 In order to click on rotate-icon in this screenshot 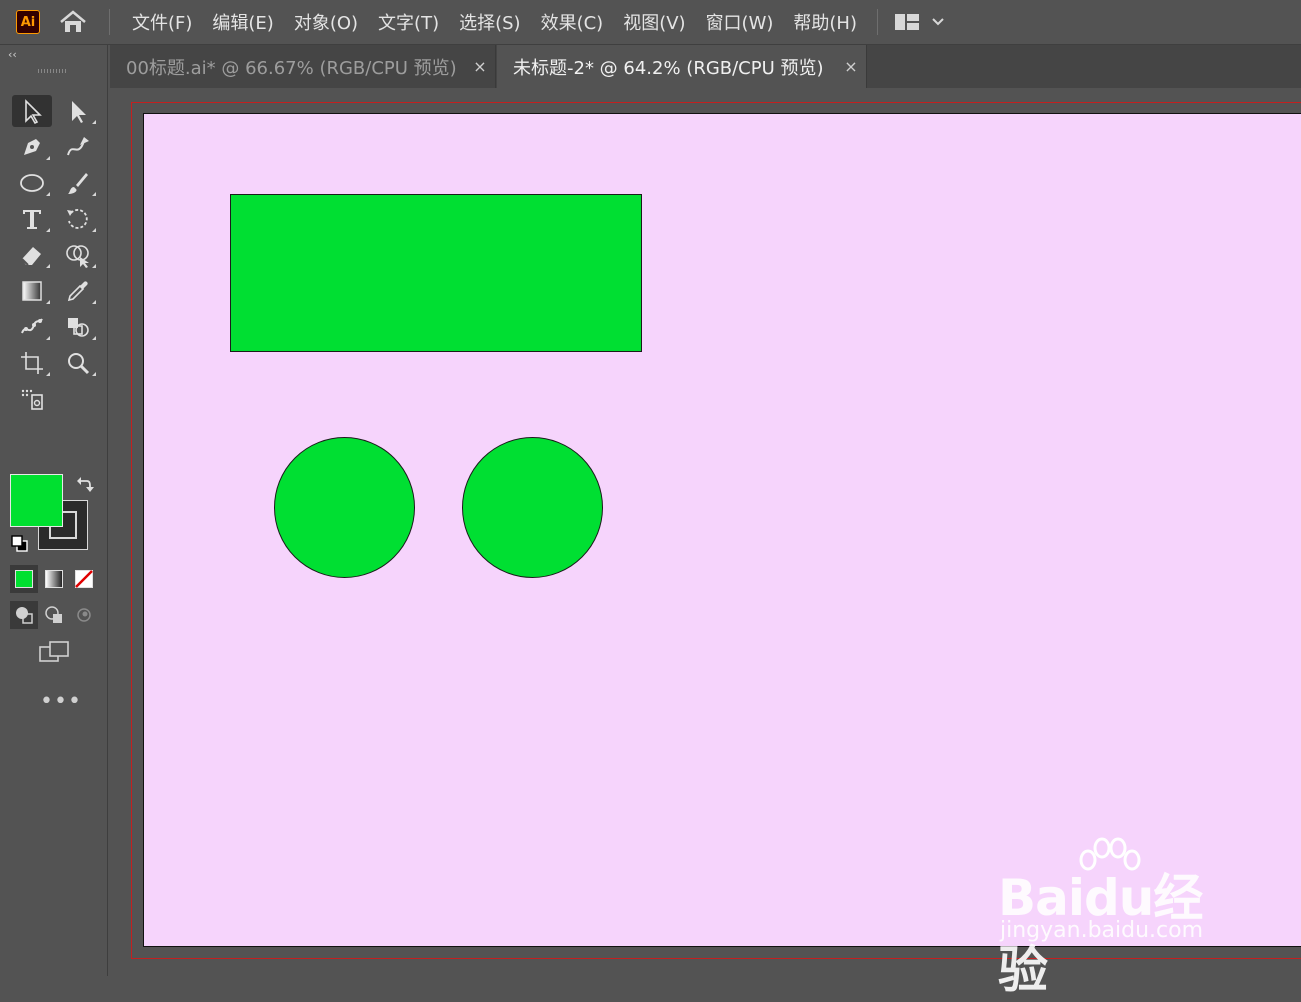, I will do `click(77, 219)`.